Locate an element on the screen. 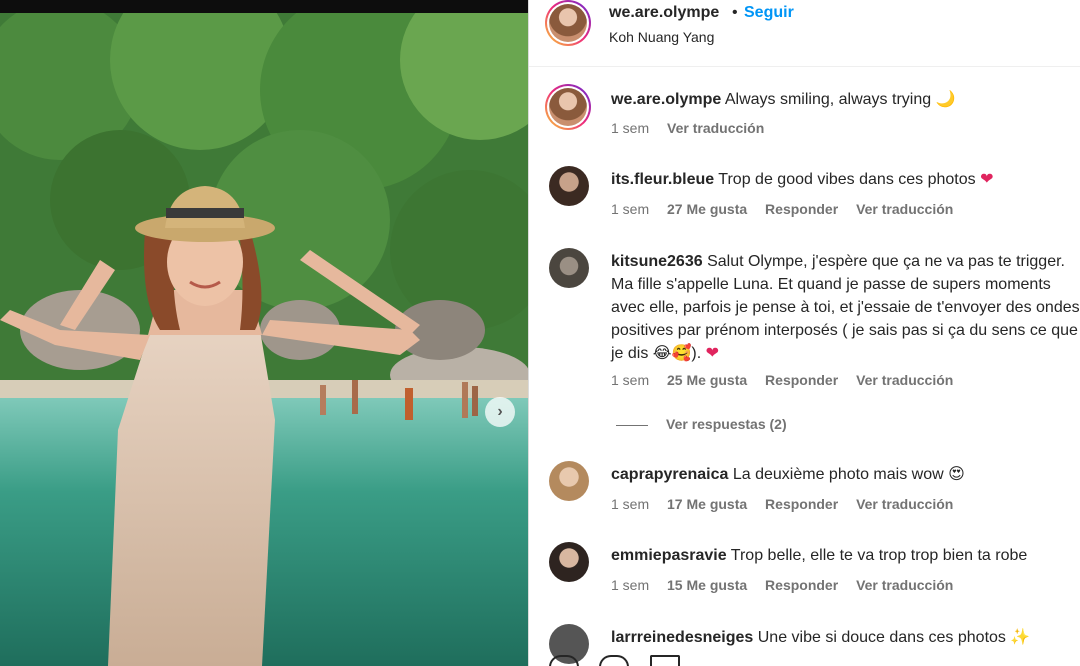 The height and width of the screenshot is (666, 1080). comment-text: La deuxième photo mais wow 😍 is located at coordinates (848, 474).